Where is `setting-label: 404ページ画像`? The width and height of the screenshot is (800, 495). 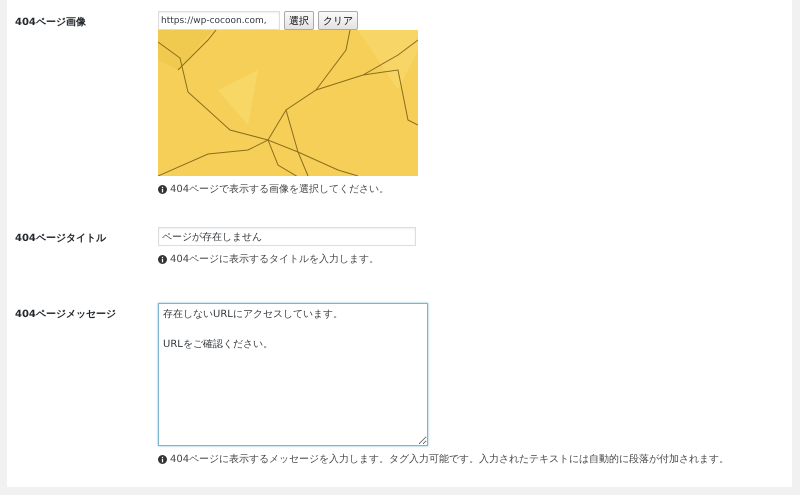 setting-label: 404ページ画像 is located at coordinates (51, 23).